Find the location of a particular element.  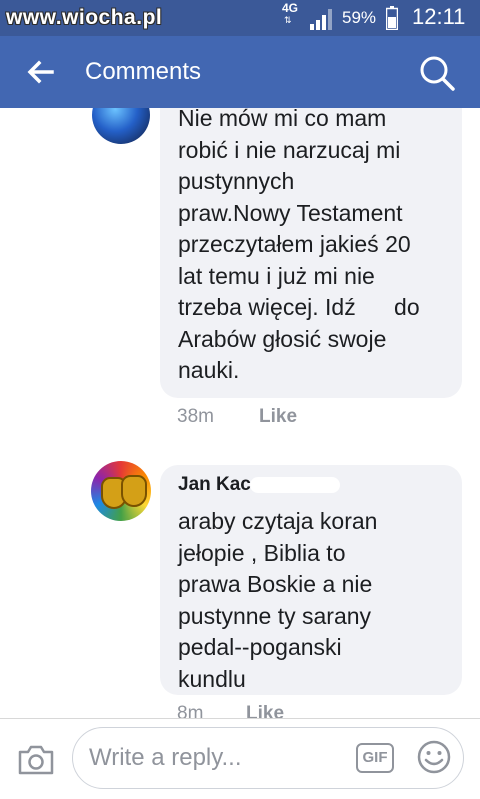

battery-icon is located at coordinates (392, 18).